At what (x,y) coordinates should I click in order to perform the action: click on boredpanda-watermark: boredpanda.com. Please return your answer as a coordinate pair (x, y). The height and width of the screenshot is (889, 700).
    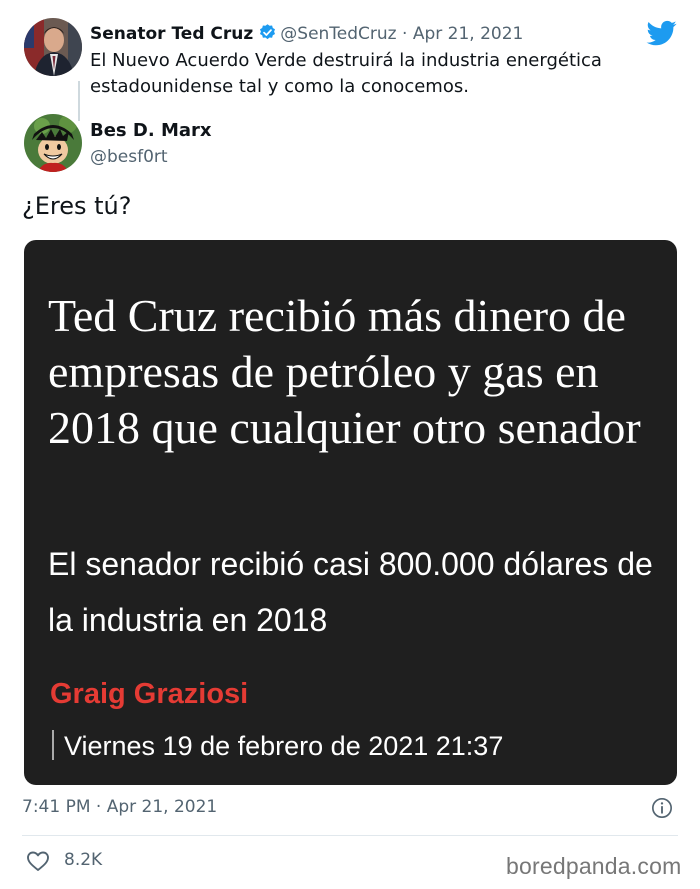
    Looking at the image, I should click on (594, 866).